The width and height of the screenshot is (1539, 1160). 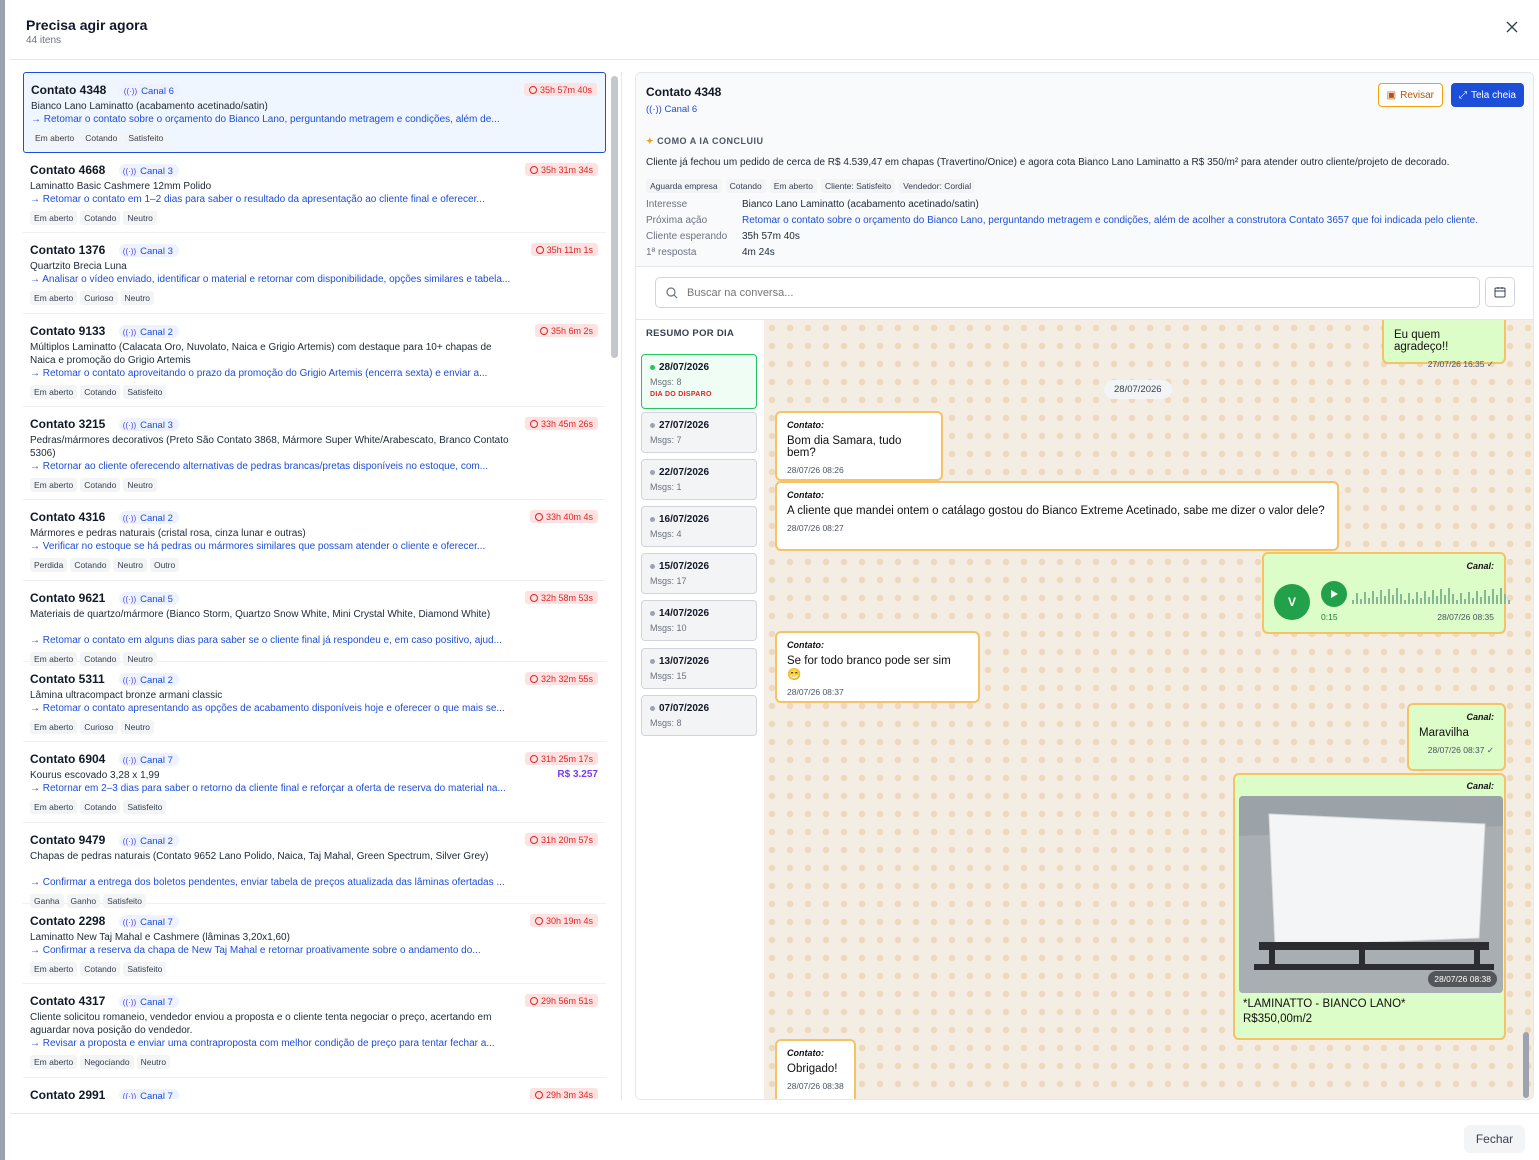 What do you see at coordinates (699, 715) in the screenshot?
I see `day-card: 07/07/2026 Msgs: 8` at bounding box center [699, 715].